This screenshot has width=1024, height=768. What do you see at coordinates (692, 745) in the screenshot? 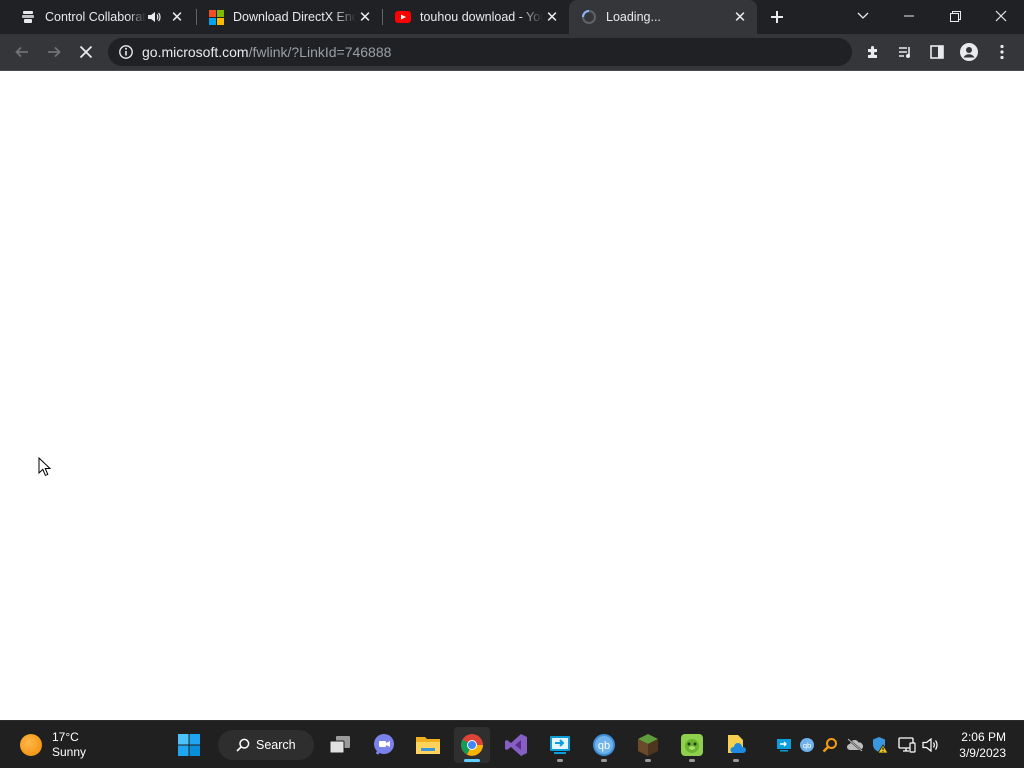
I see `game-icon` at bounding box center [692, 745].